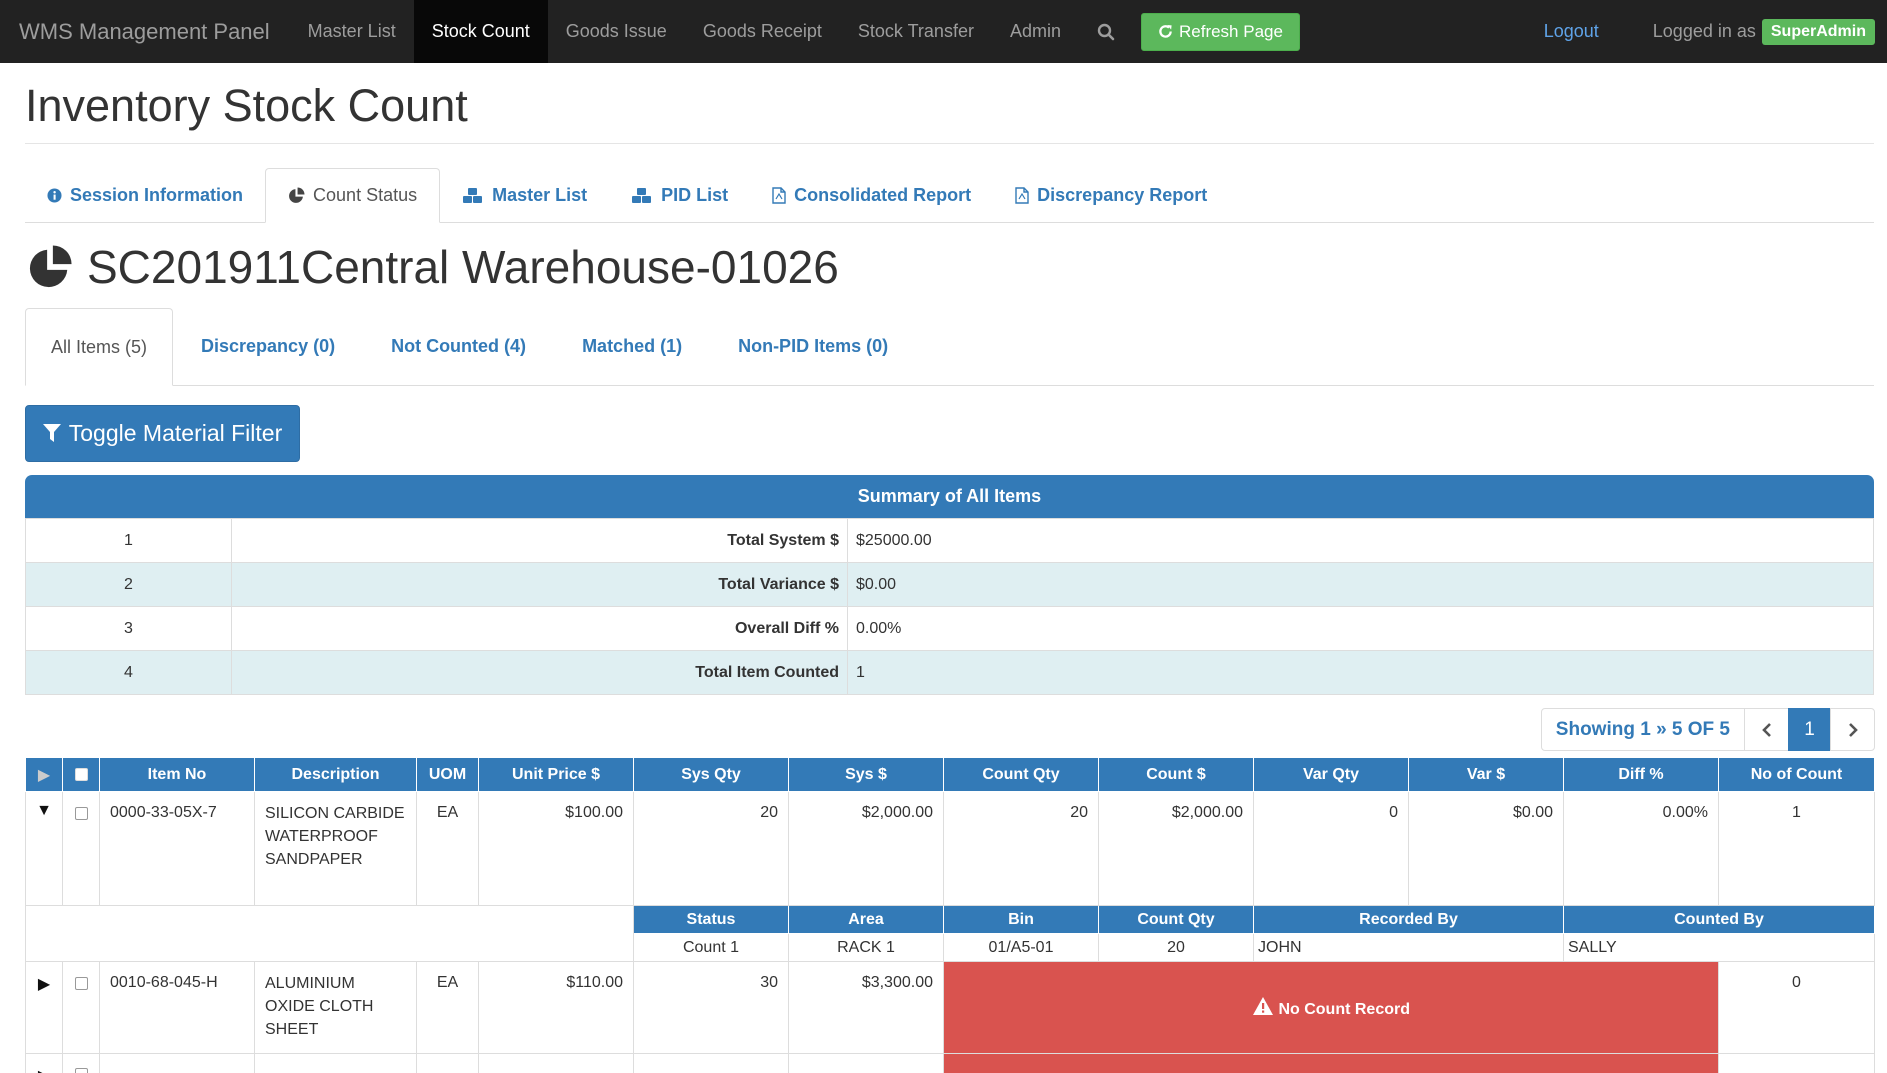  What do you see at coordinates (866, 774) in the screenshot?
I see `col-sys-amount: Sys $` at bounding box center [866, 774].